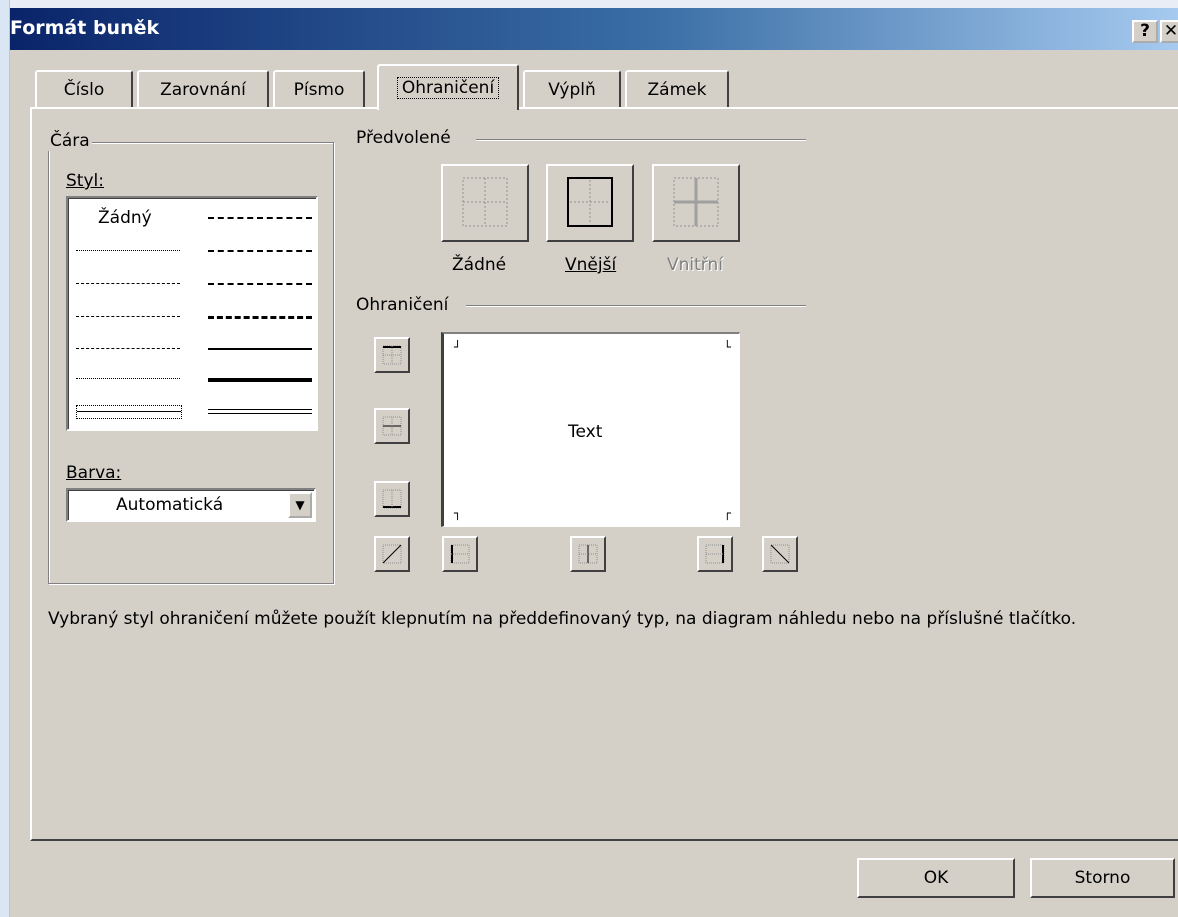 The image size is (1178, 917). Describe the element at coordinates (70, 141) in the screenshot. I see `line-group-title: Čára` at that location.